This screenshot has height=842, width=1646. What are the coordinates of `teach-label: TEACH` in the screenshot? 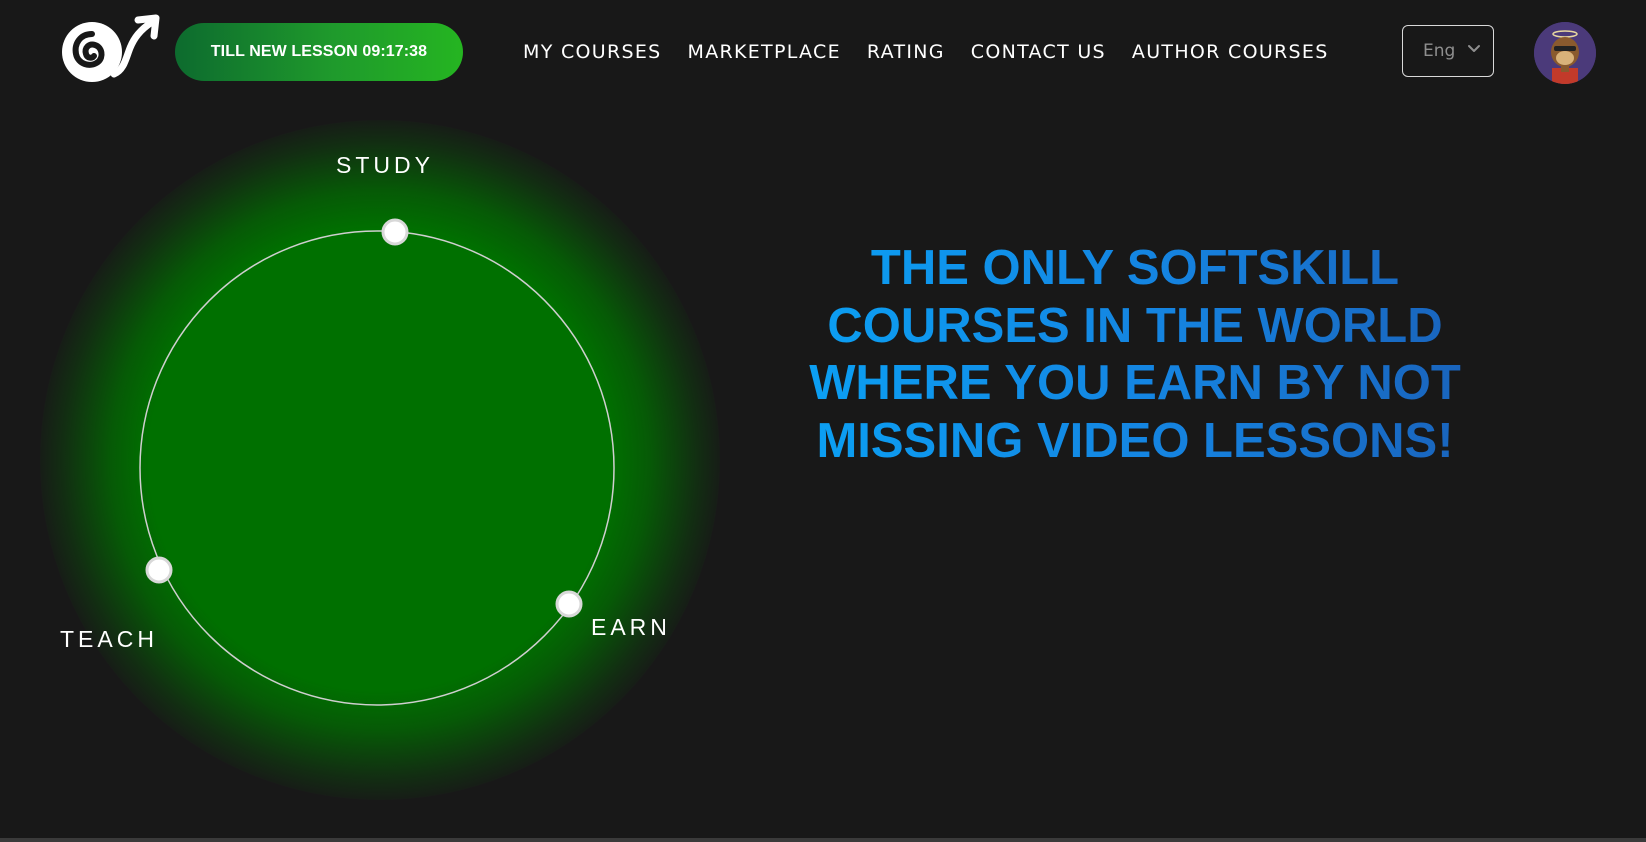 It's located at (109, 639).